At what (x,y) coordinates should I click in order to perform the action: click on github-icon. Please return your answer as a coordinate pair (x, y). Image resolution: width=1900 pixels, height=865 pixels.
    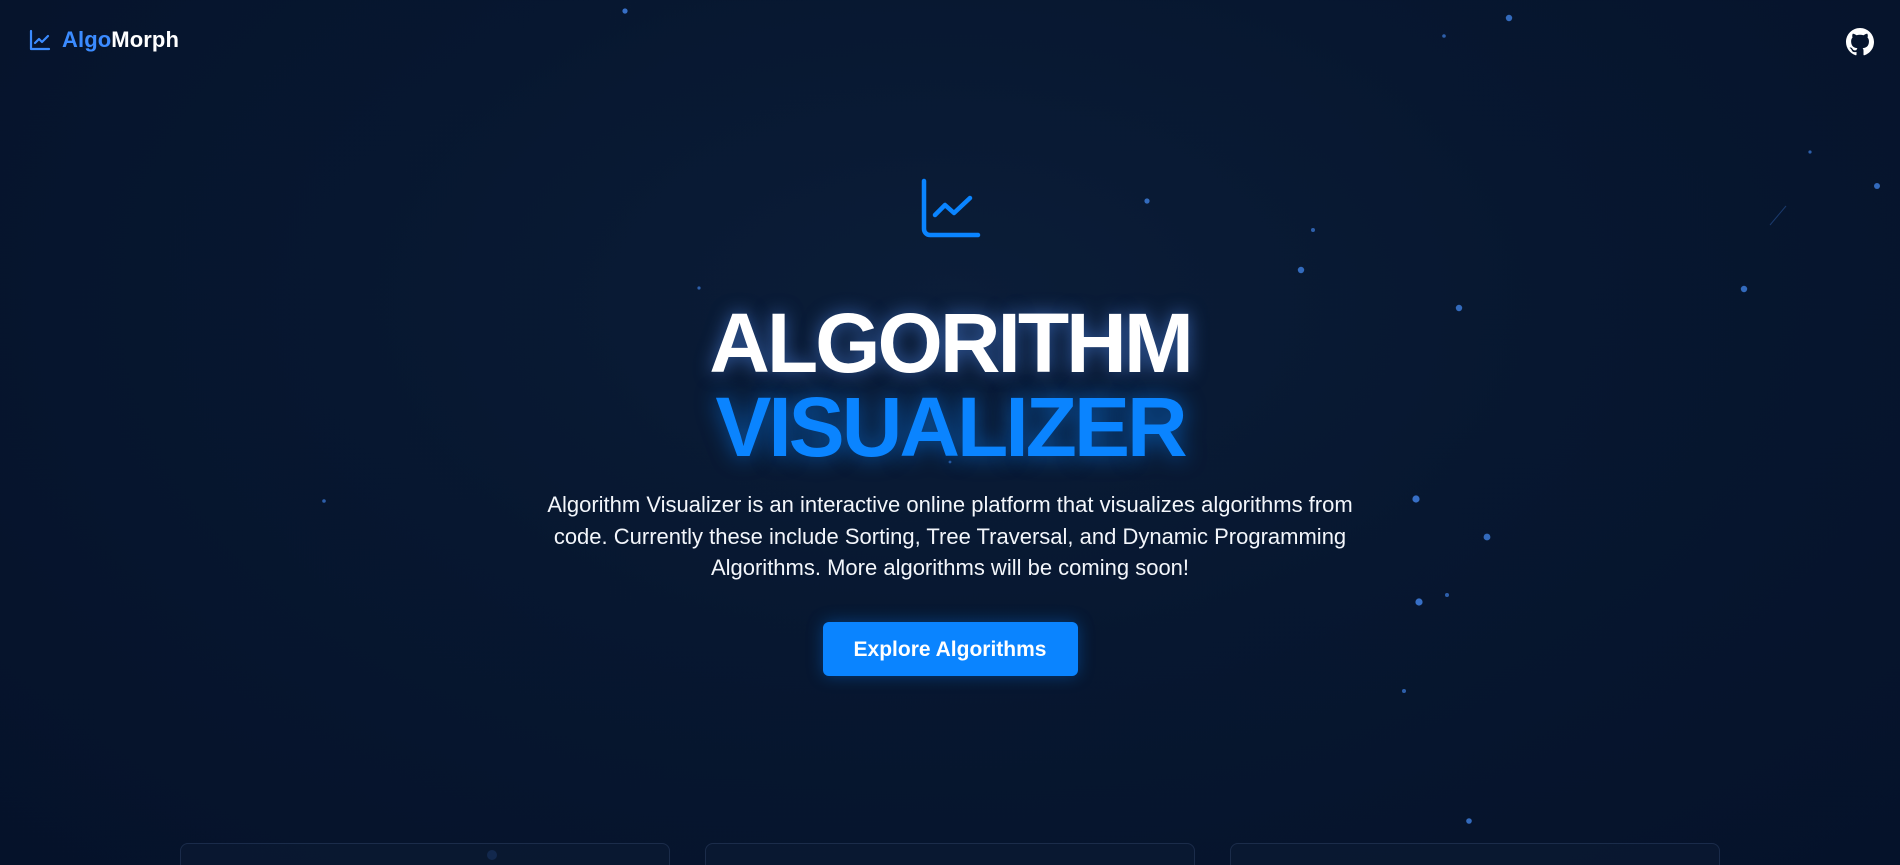
    Looking at the image, I should click on (1860, 42).